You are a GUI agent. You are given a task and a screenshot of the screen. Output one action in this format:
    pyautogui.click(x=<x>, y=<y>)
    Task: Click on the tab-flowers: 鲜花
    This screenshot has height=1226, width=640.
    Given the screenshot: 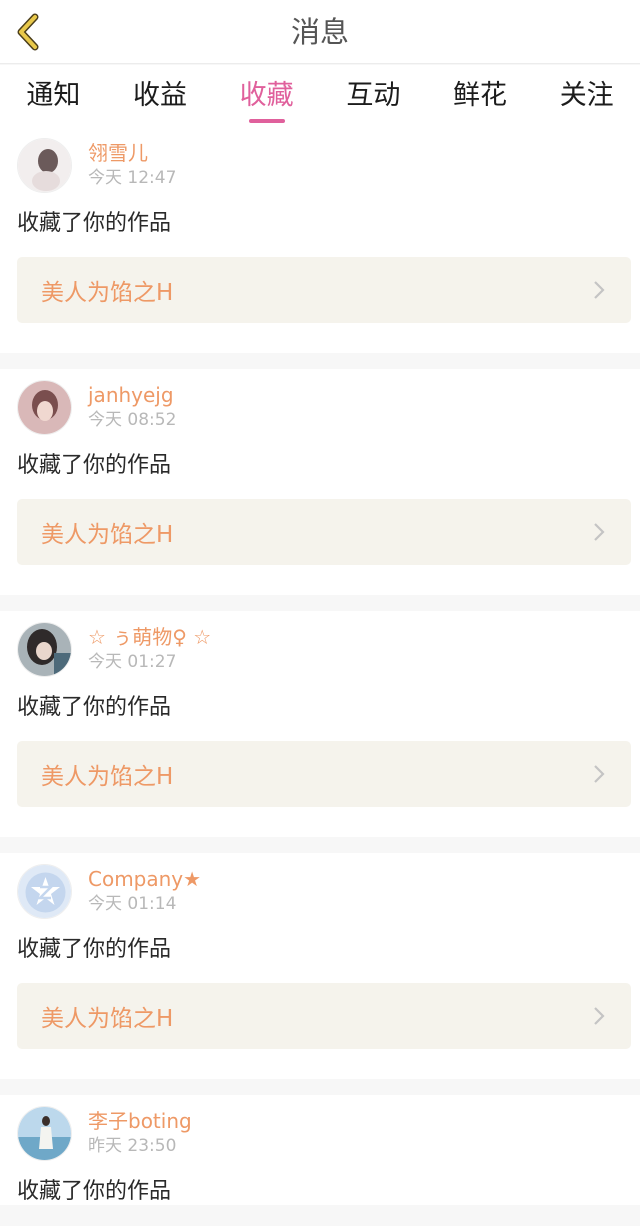 What is the action you would take?
    pyautogui.click(x=480, y=96)
    